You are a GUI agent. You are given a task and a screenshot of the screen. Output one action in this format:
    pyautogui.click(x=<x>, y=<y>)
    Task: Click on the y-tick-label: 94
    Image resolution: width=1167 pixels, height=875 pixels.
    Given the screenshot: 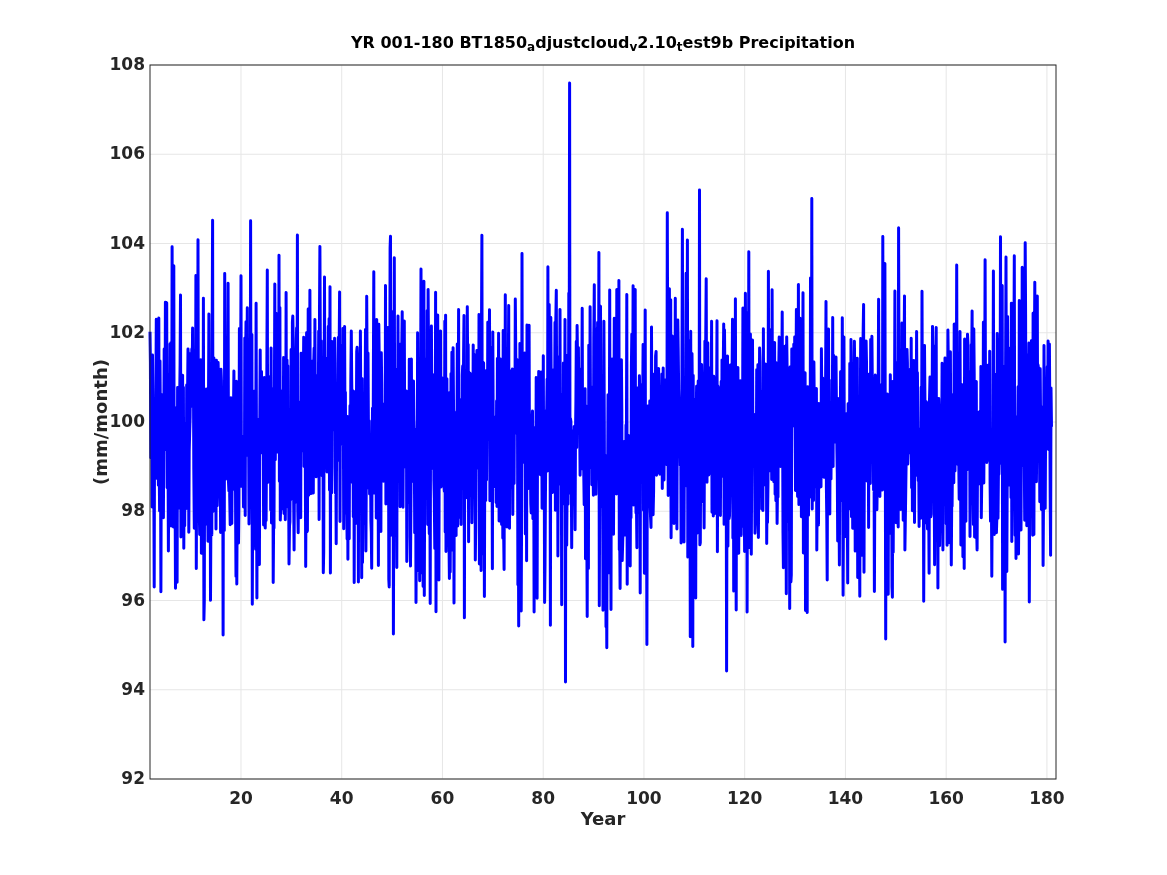 What is the action you would take?
    pyautogui.click(x=133, y=689)
    